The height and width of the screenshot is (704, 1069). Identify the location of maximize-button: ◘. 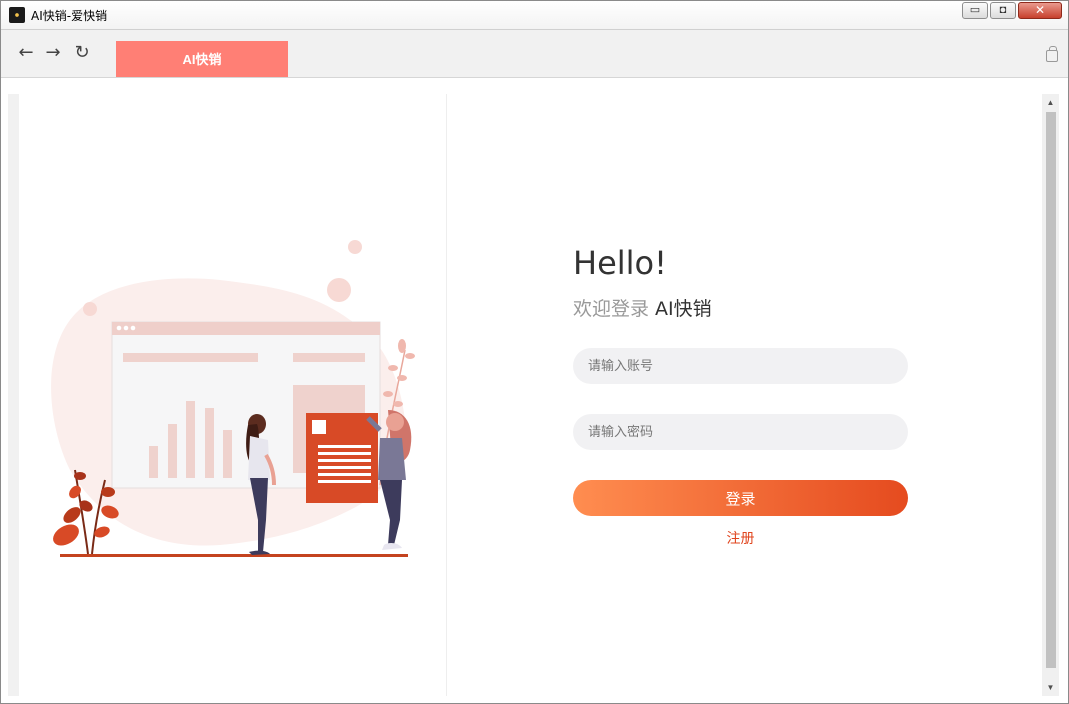
(1003, 10).